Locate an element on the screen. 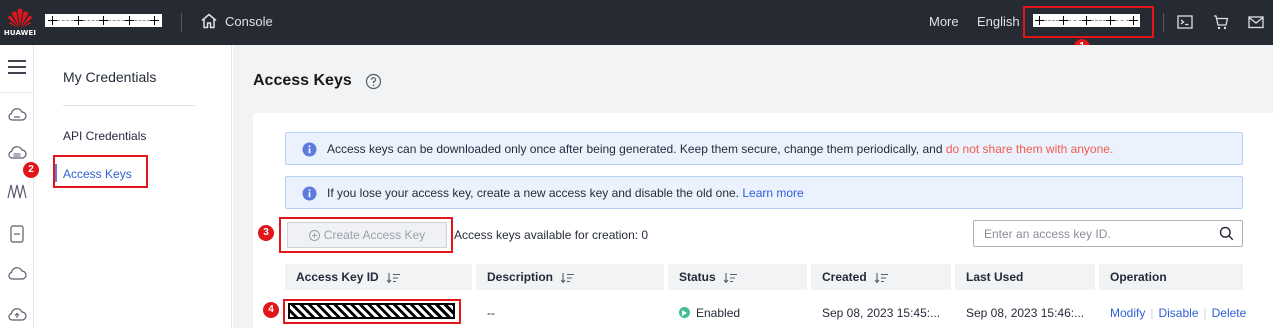  delete-link: Delete is located at coordinates (1229, 313).